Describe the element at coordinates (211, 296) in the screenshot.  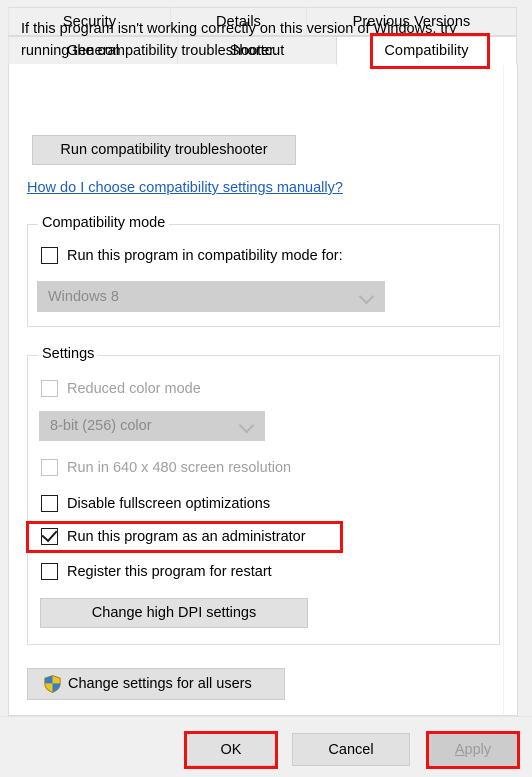
I see `compatibility-os-dropdown: Windows 8` at that location.